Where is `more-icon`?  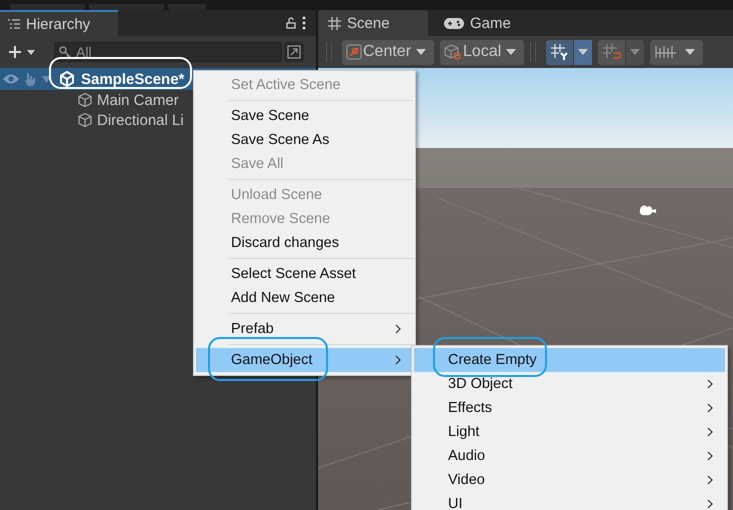 more-icon is located at coordinates (304, 23).